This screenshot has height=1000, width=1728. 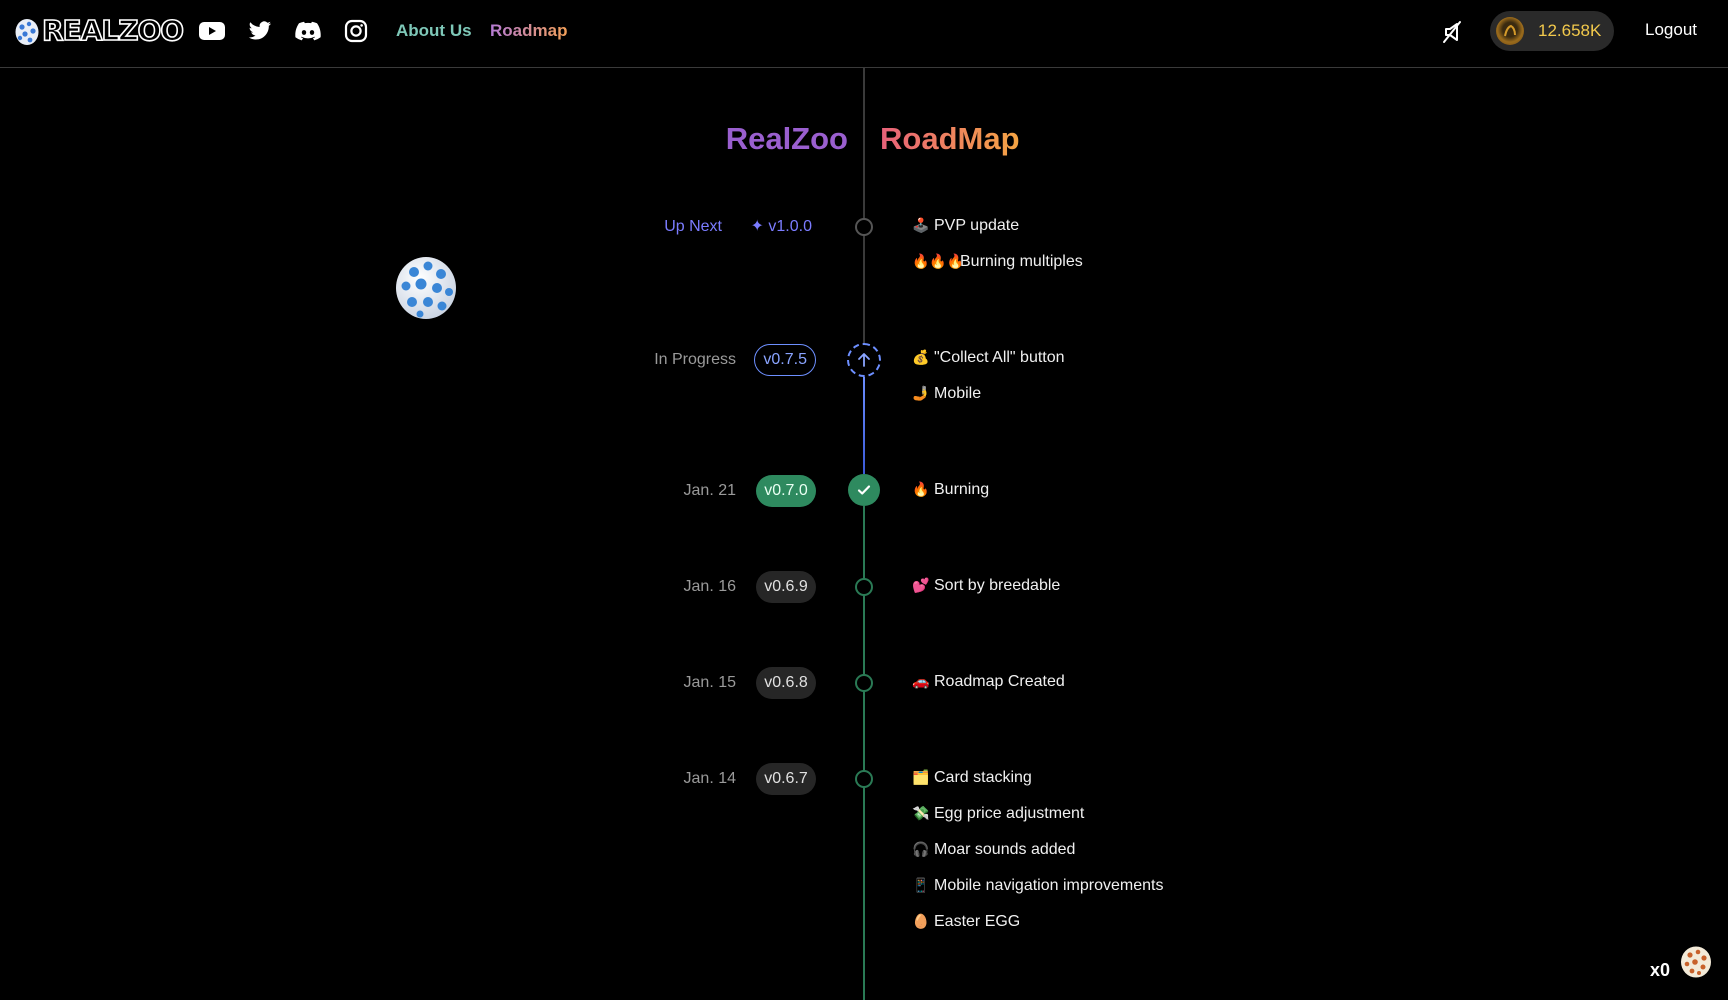 I want to click on sparkle-icon: ✦, so click(x=759, y=226).